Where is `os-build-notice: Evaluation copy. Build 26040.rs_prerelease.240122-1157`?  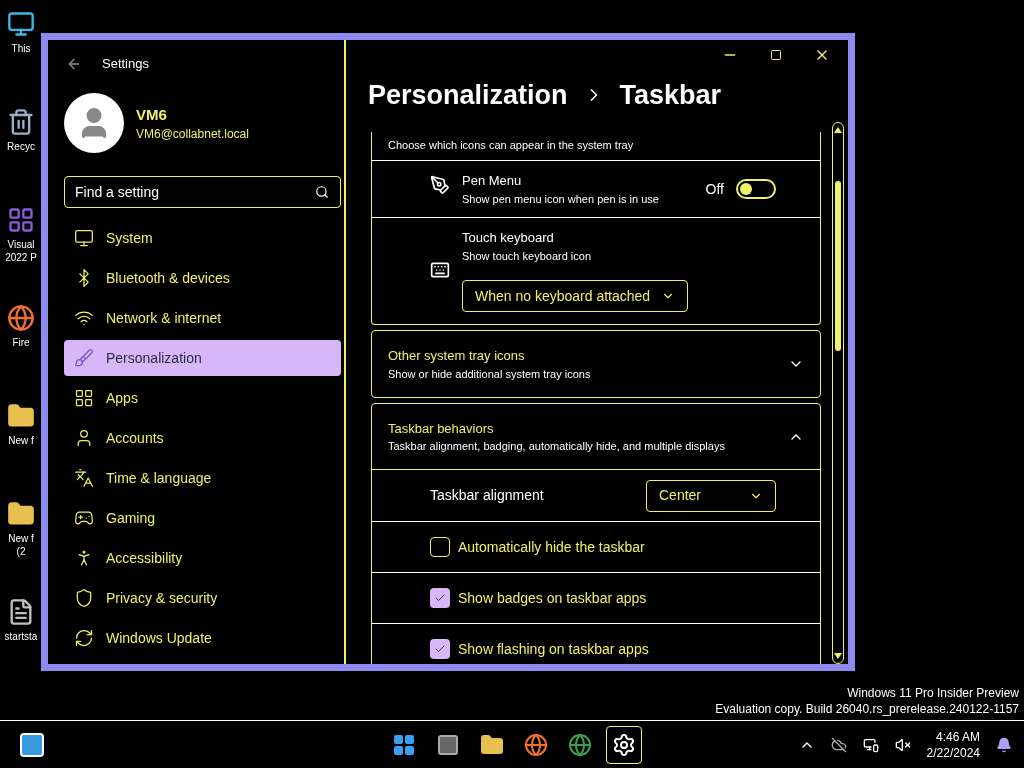
os-build-notice: Evaluation copy. Build 26040.rs_prerelease.240122-1157 is located at coordinates (867, 709).